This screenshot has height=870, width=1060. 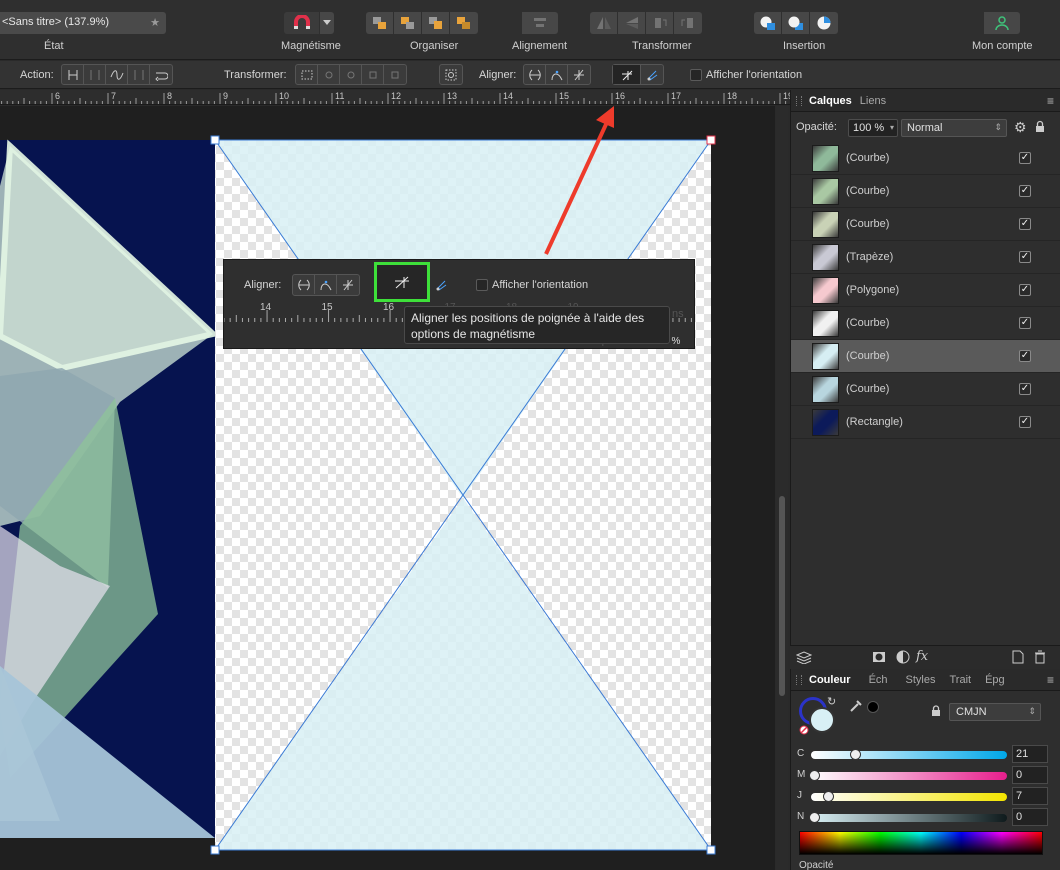 I want to click on picked-color-swatch, so click(x=873, y=707).